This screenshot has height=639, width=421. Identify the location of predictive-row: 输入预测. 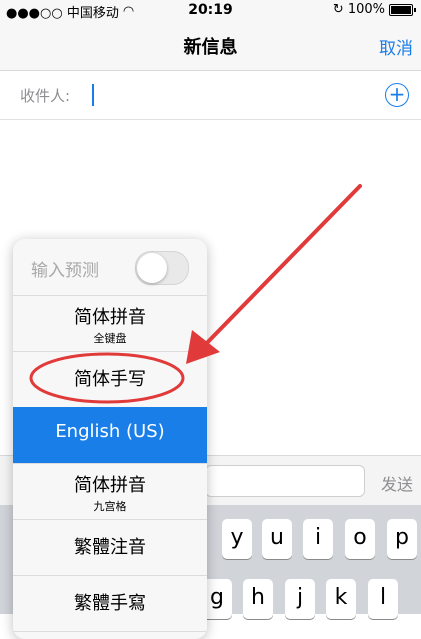
(110, 267).